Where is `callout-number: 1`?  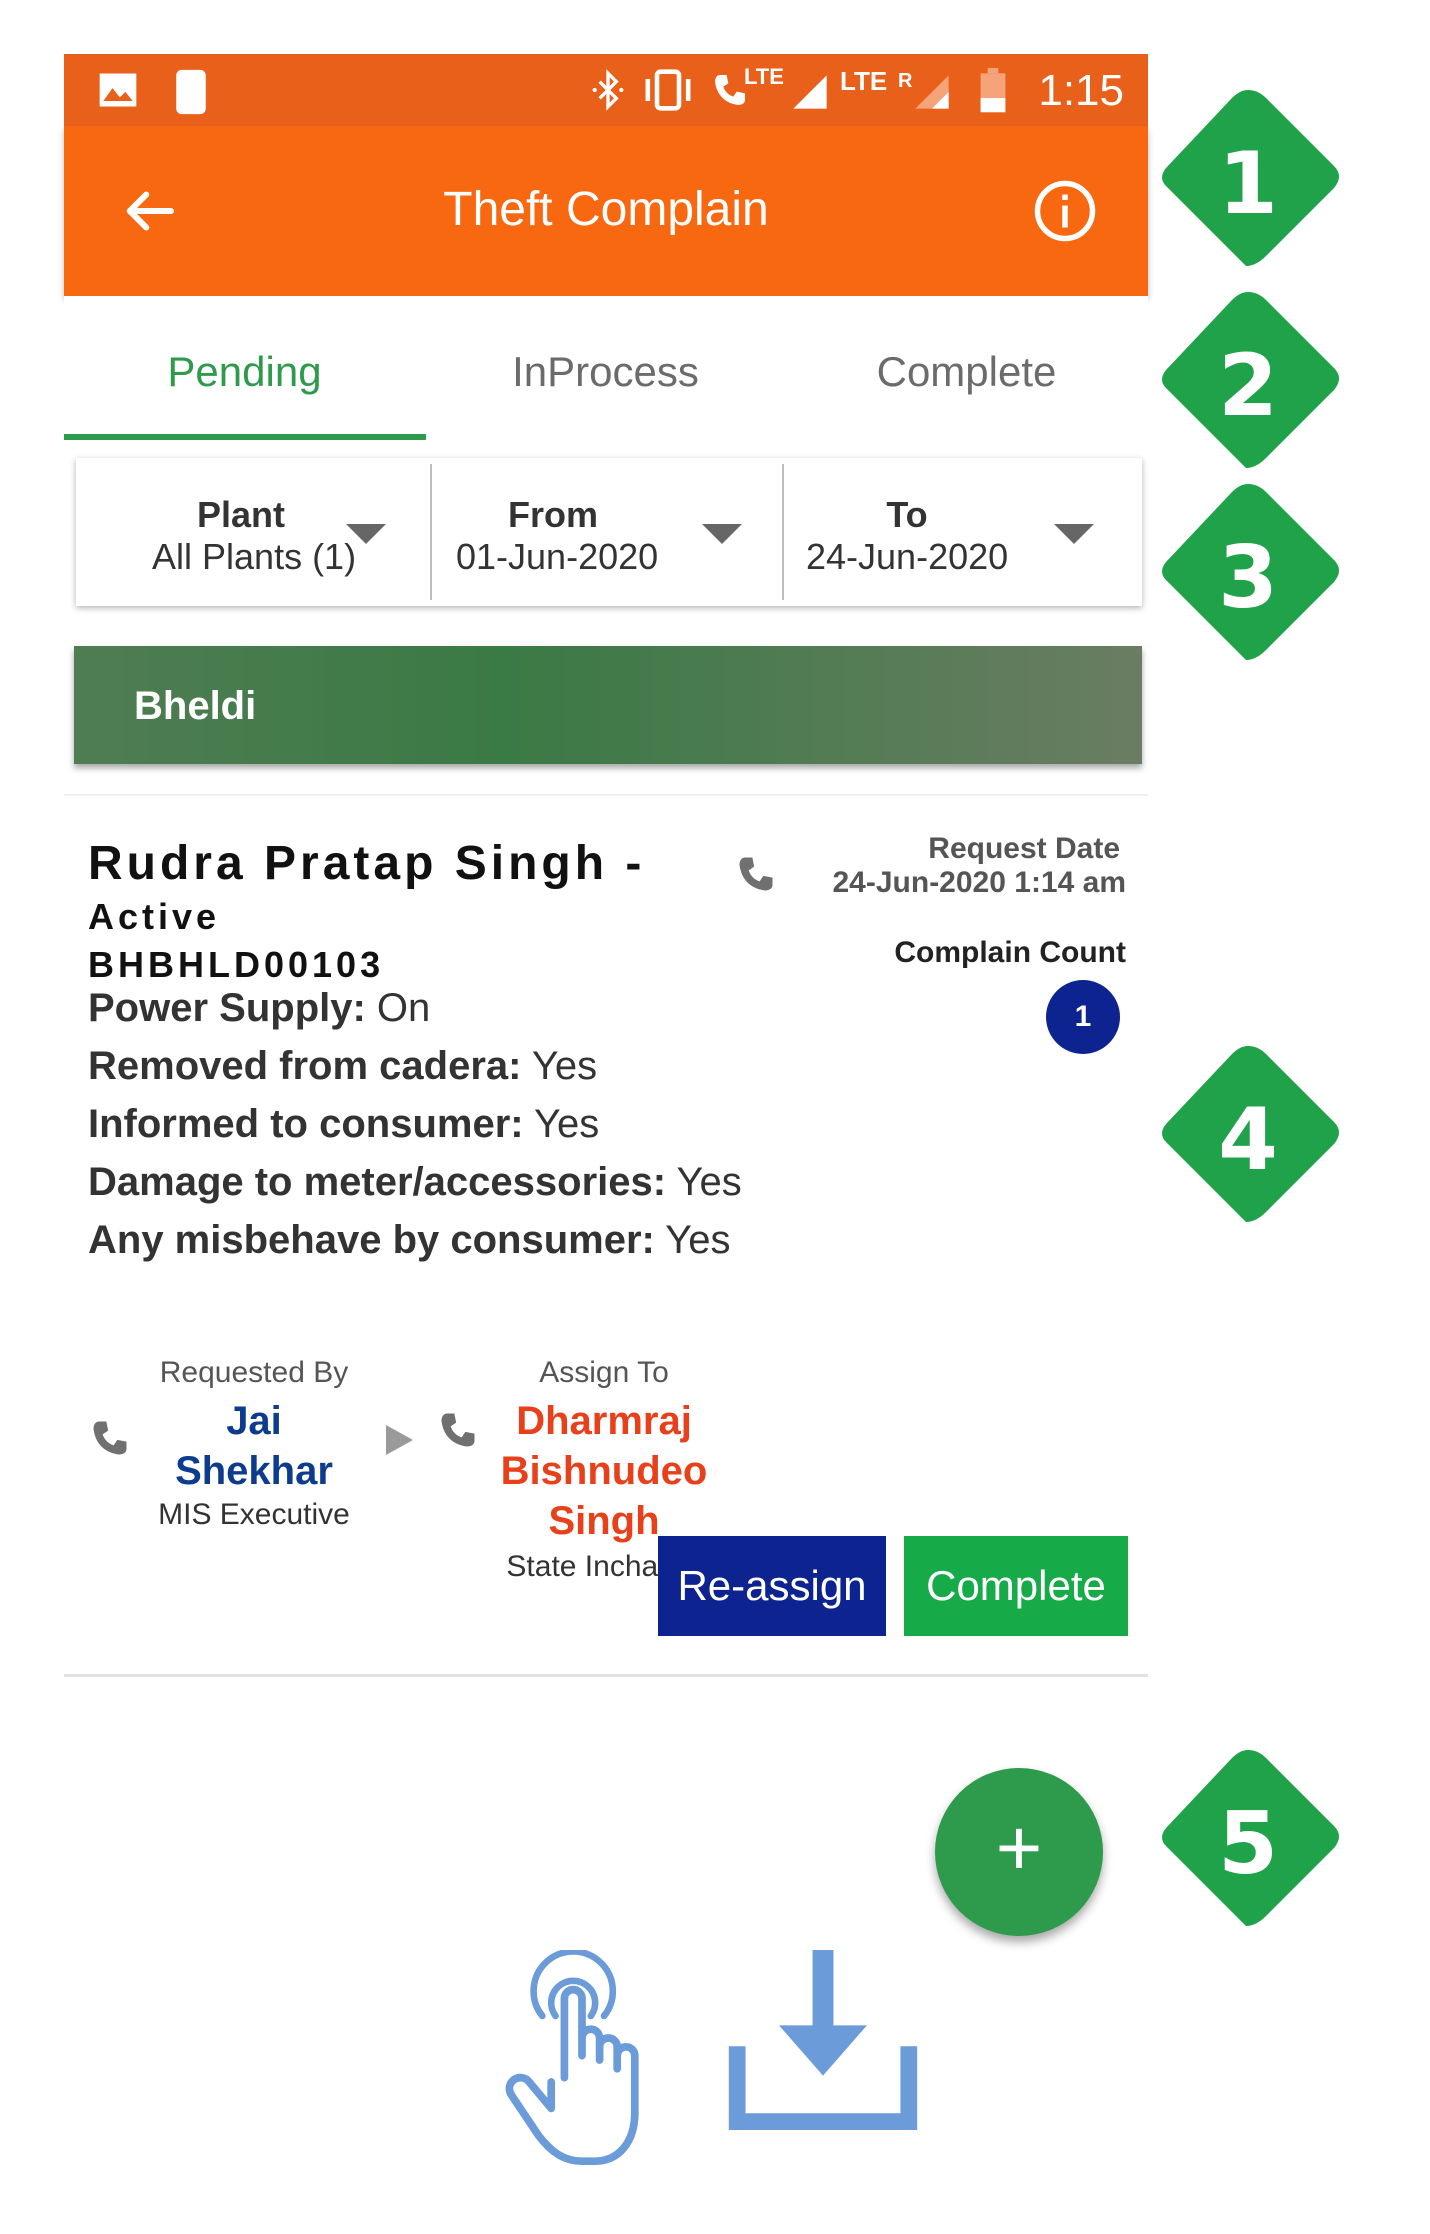 callout-number: 1 is located at coordinates (1248, 184).